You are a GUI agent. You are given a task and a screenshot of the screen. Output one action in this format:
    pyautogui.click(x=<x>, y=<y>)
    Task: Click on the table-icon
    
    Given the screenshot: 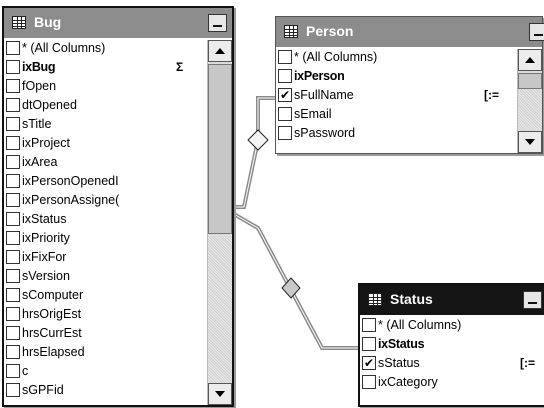 What is the action you would take?
    pyautogui.click(x=291, y=31)
    